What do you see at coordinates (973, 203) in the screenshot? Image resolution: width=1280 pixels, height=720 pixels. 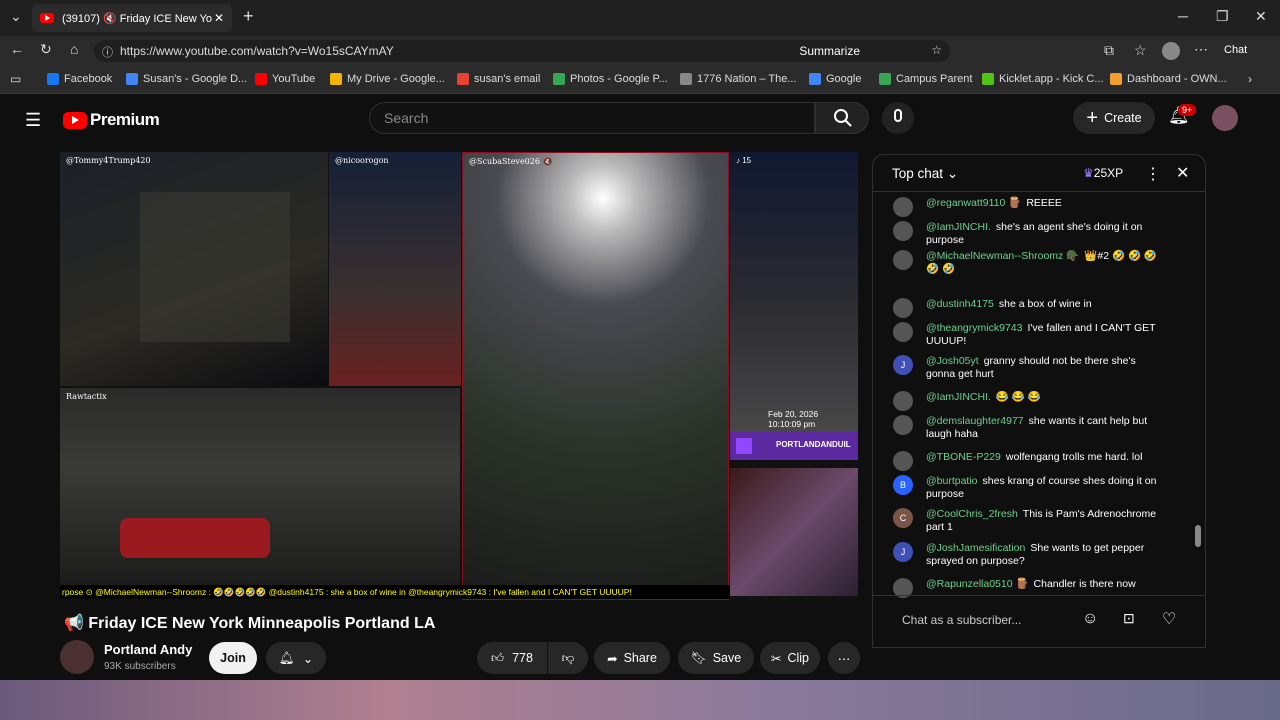 I see `chat-username: @reganwatt9110 🪵` at bounding box center [973, 203].